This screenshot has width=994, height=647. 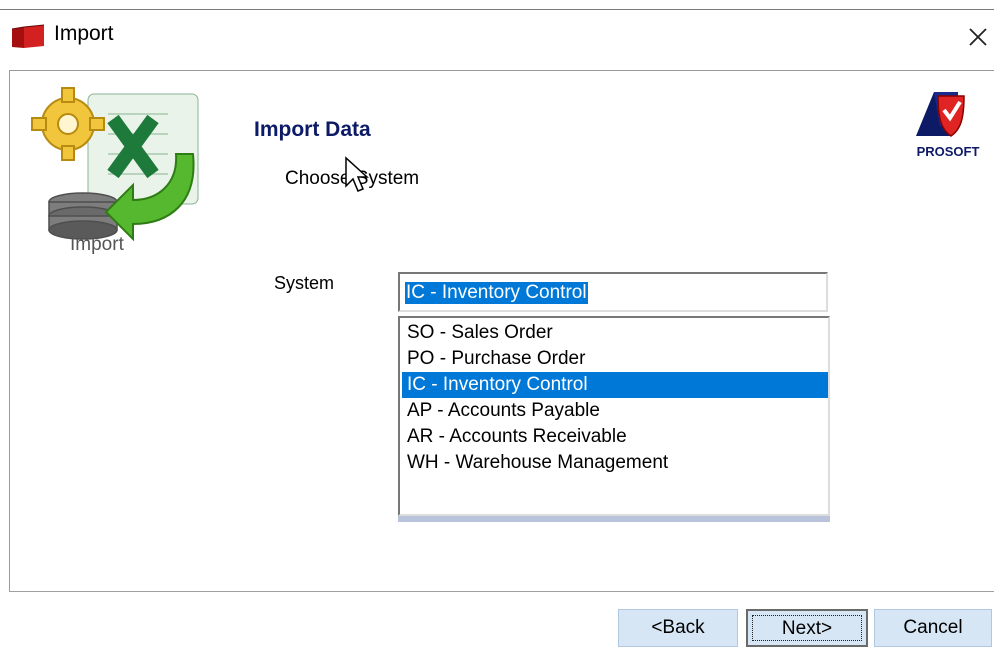 What do you see at coordinates (28, 36) in the screenshot?
I see `app-icon` at bounding box center [28, 36].